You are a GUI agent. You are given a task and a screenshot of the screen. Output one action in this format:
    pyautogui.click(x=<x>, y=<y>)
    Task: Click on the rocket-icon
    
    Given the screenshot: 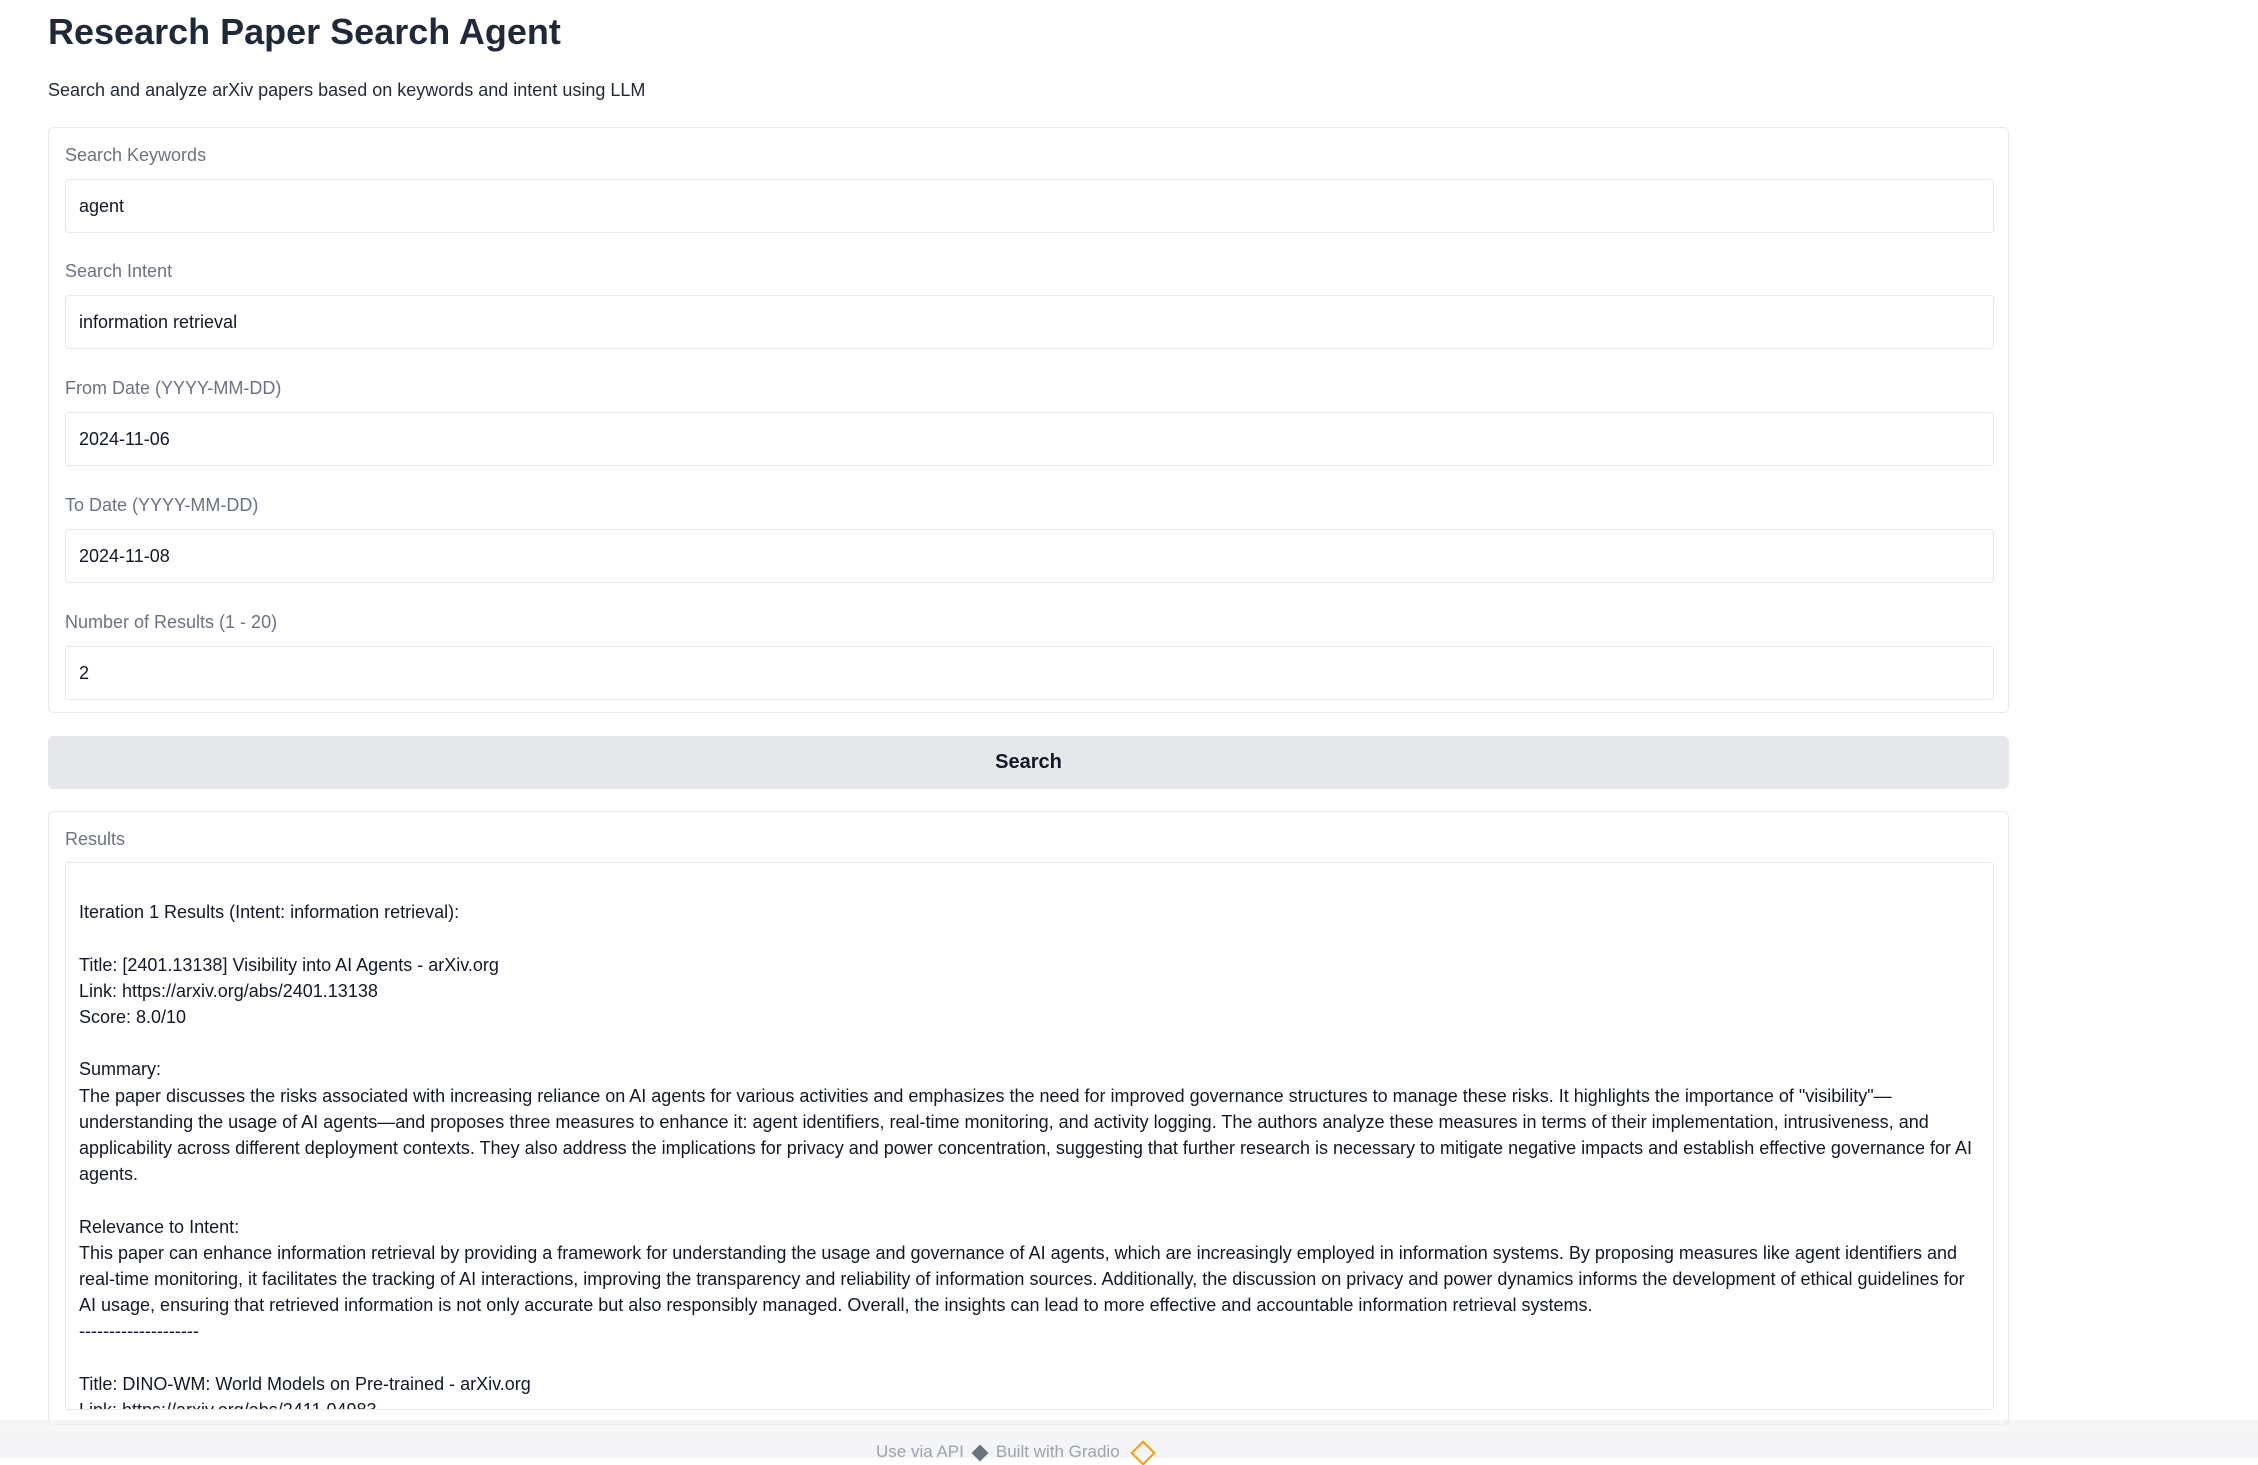 What is the action you would take?
    pyautogui.click(x=980, y=1453)
    